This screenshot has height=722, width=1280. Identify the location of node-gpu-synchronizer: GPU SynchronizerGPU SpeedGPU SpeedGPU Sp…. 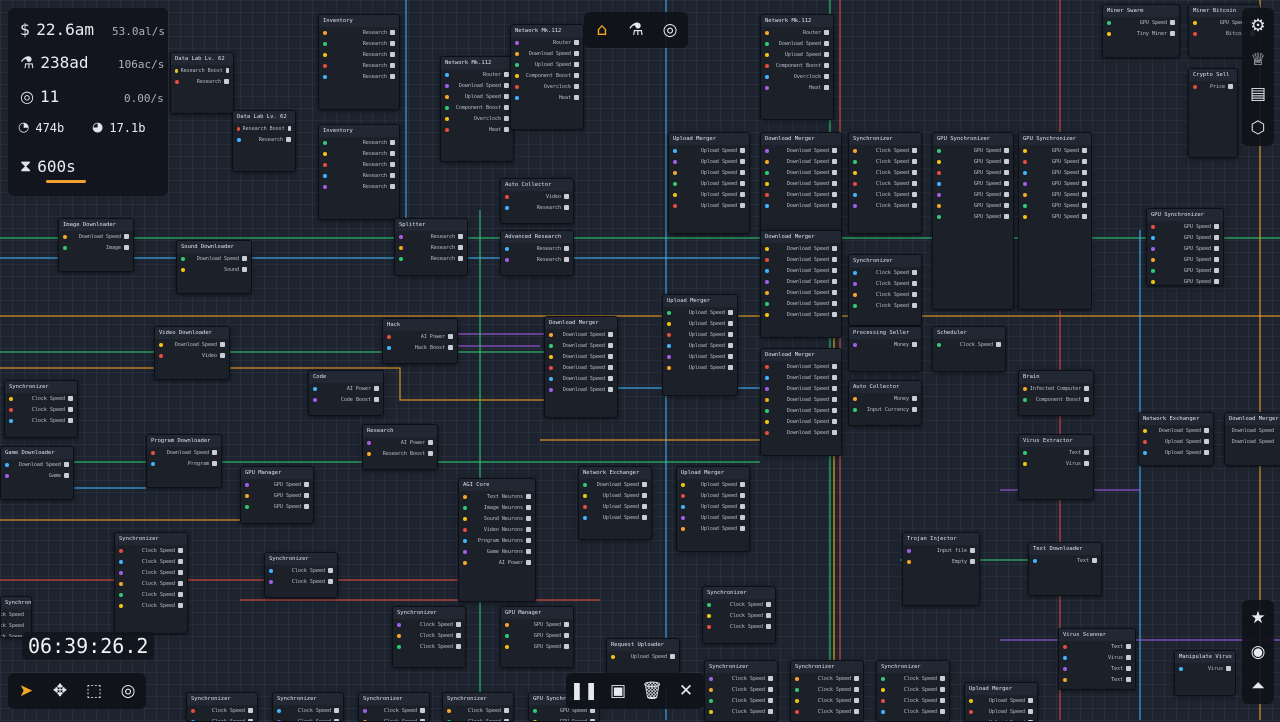
(973, 221).